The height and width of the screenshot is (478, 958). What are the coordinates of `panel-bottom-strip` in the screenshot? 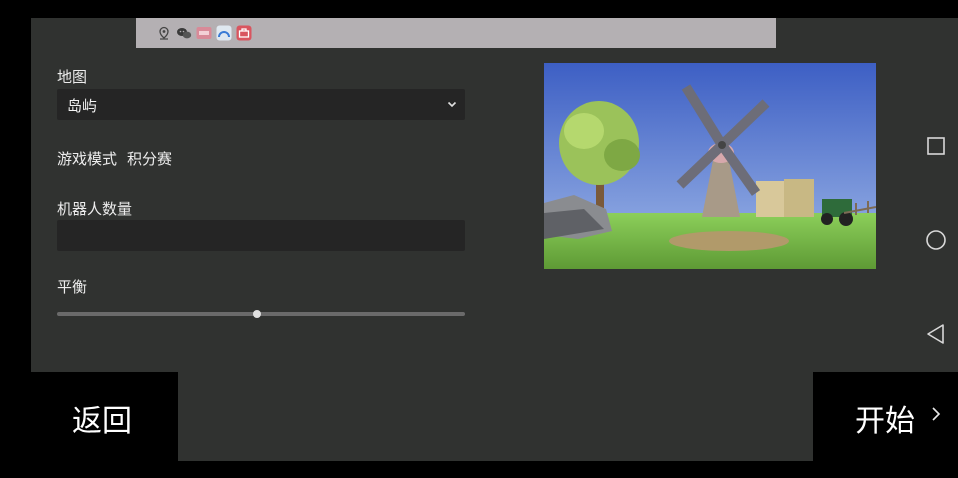 It's located at (495, 416).